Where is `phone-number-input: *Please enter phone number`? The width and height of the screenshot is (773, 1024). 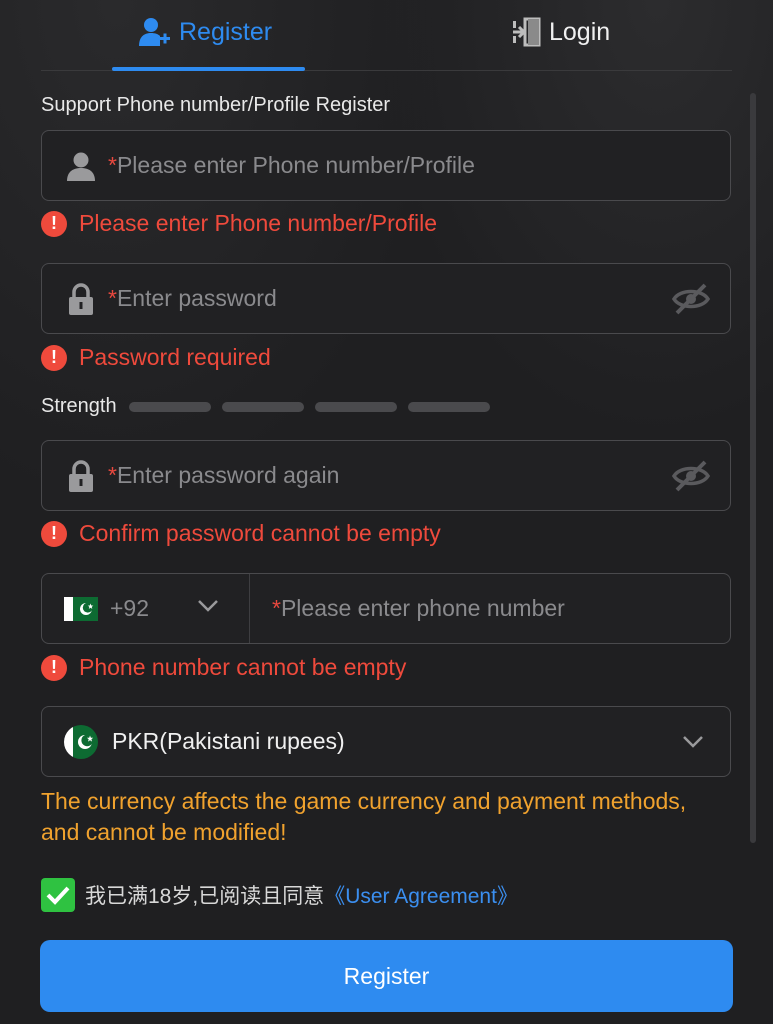 phone-number-input: *Please enter phone number is located at coordinates (418, 608).